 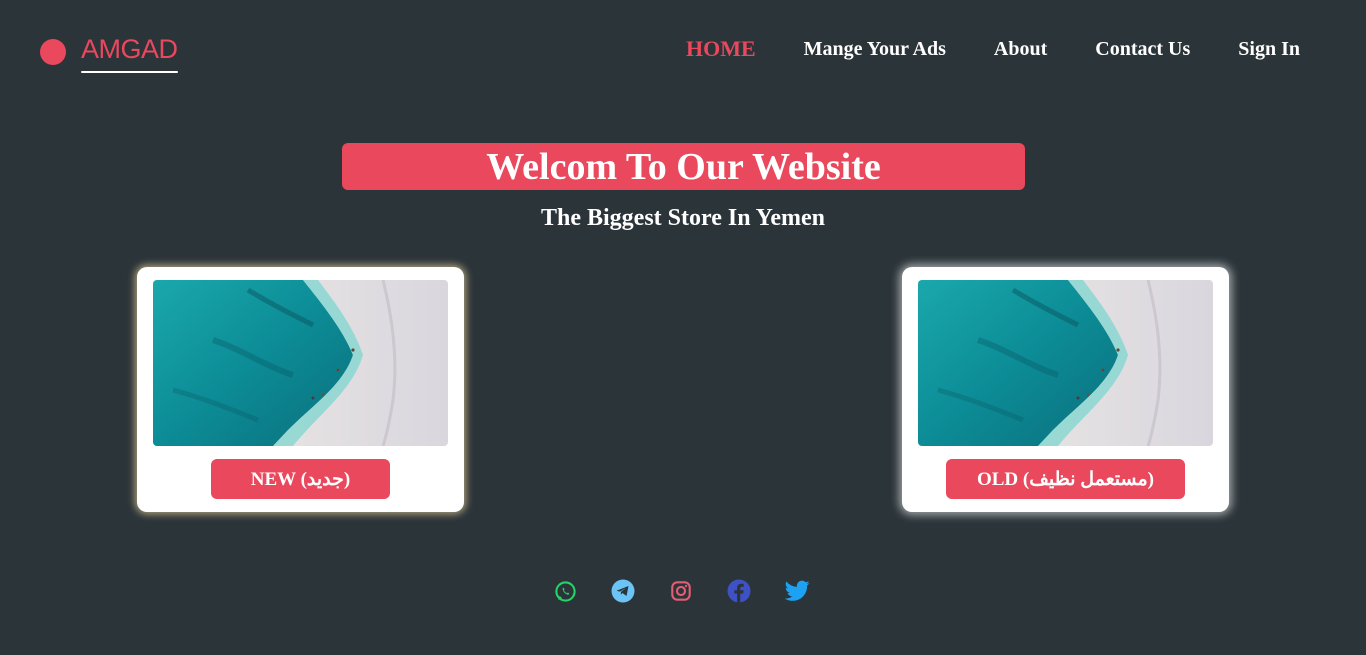 I want to click on logo-dot-icon, so click(x=53, y=52).